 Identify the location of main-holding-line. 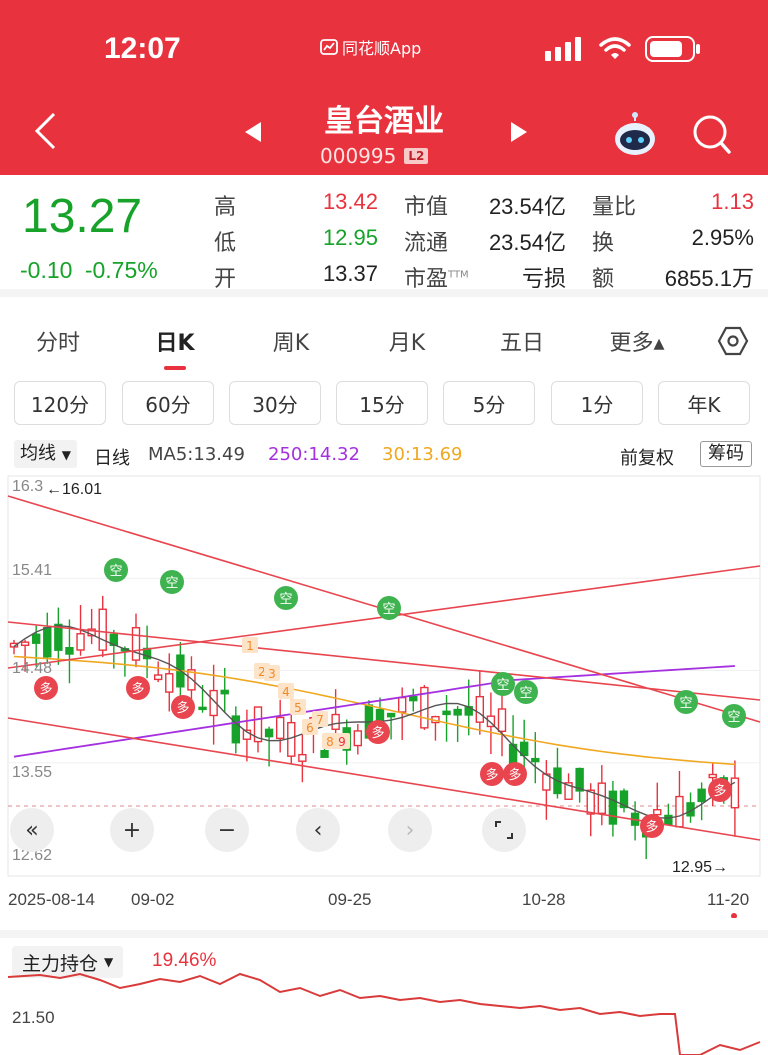
(384, 1013).